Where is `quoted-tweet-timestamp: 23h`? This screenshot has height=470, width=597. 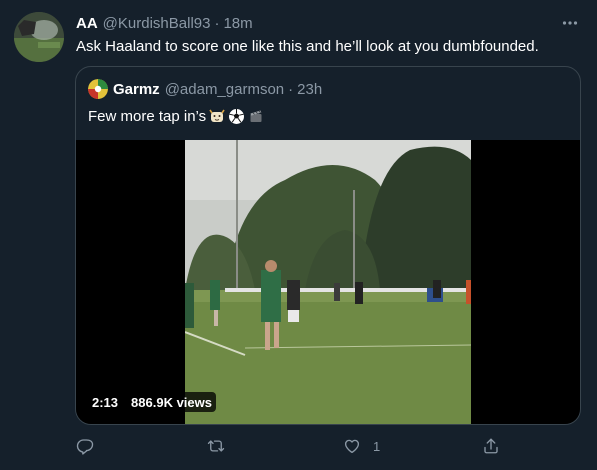 quoted-tweet-timestamp: 23h is located at coordinates (309, 89).